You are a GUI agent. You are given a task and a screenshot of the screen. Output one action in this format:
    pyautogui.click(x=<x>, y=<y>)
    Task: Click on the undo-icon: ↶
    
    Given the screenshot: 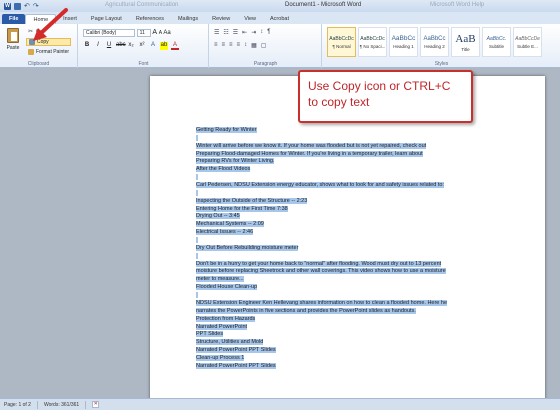 What is the action you would take?
    pyautogui.click(x=27, y=6)
    